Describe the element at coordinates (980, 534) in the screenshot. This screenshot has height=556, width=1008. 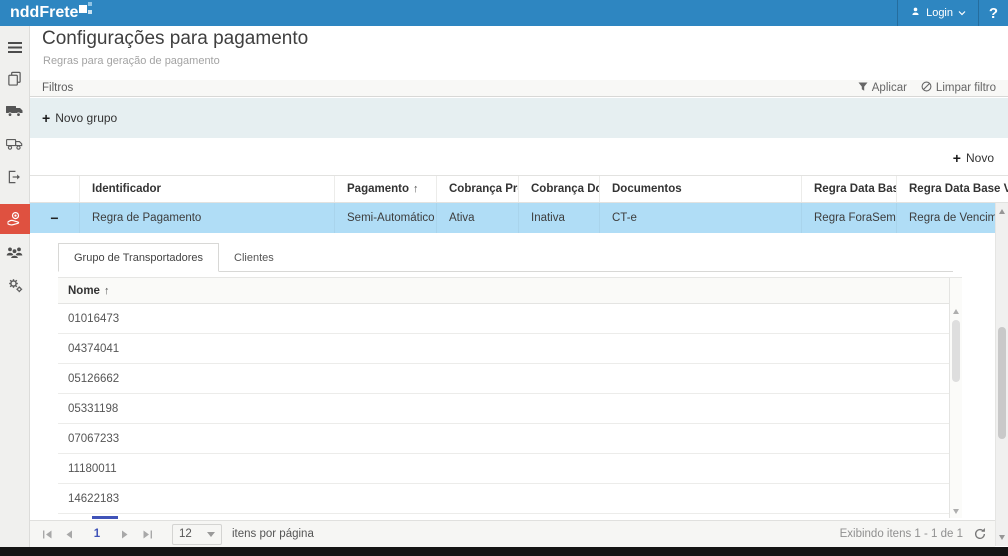
I see `refresh-button` at that location.